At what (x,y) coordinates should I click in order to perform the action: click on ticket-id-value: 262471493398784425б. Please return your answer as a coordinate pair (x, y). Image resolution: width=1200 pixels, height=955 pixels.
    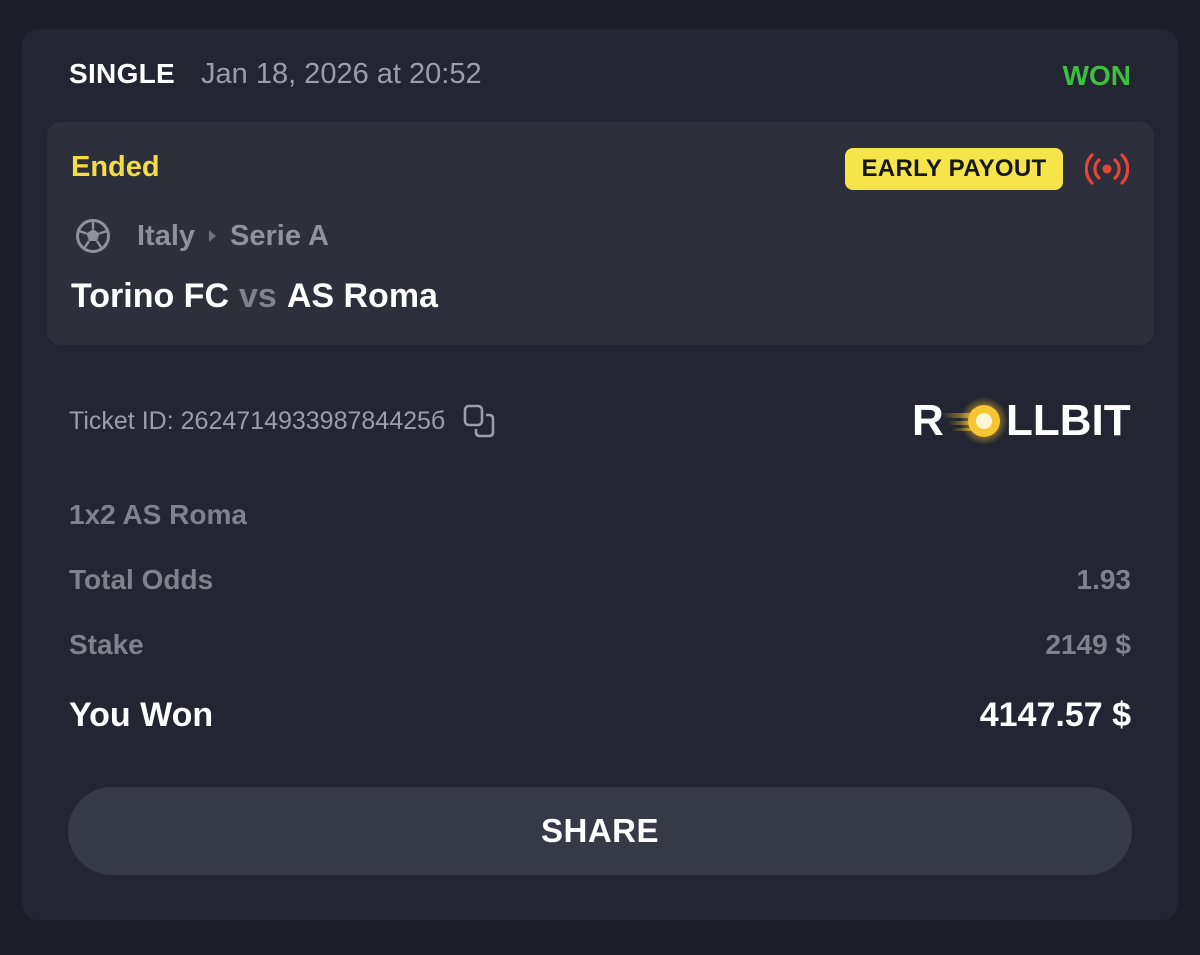
    Looking at the image, I should click on (313, 420).